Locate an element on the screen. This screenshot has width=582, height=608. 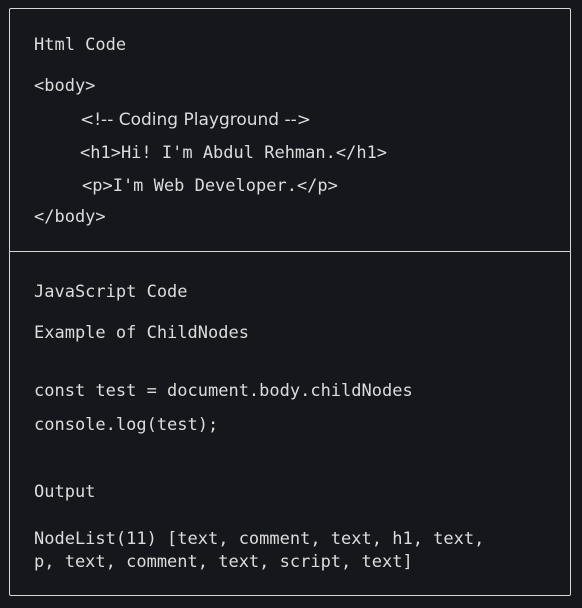
html-code-line-body-close: </body> is located at coordinates (70, 217).